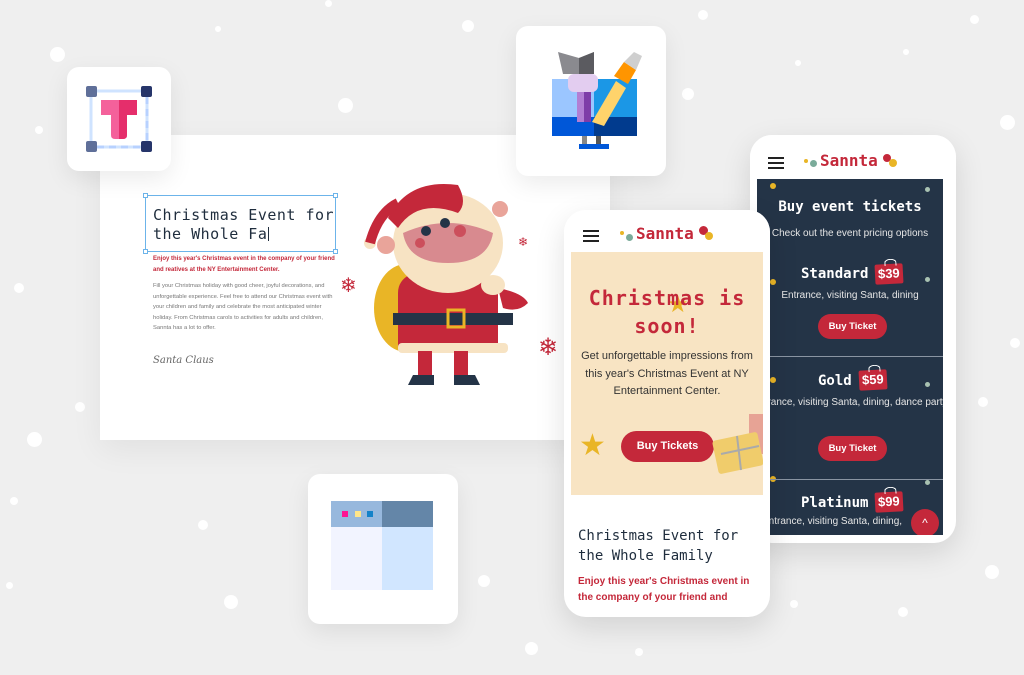 The width and height of the screenshot is (1024, 675). What do you see at coordinates (835, 503) in the screenshot?
I see `tier-name: Platinum` at bounding box center [835, 503].